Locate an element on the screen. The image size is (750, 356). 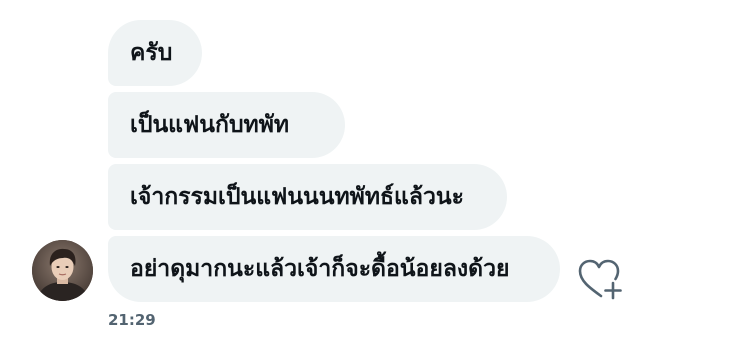
message-text: ครับ is located at coordinates (151, 53).